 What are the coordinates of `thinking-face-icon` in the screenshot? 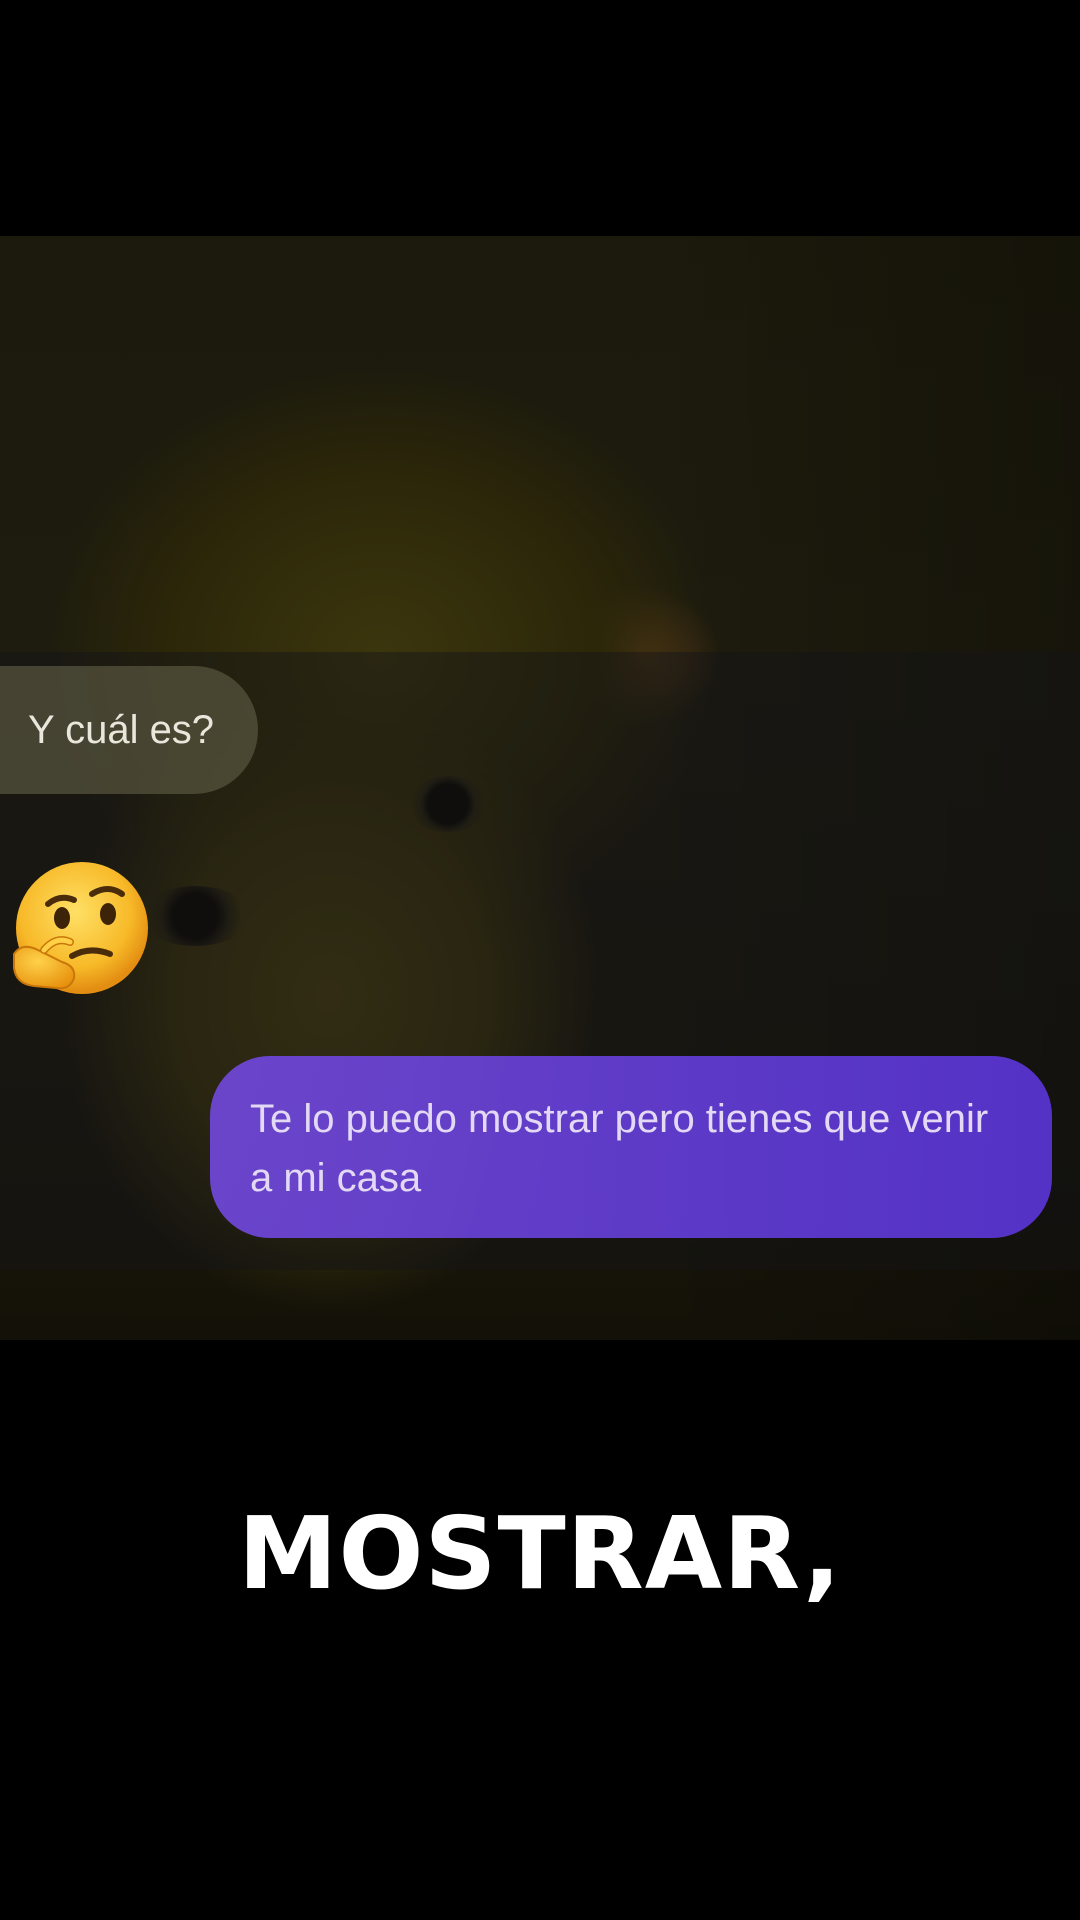 It's located at (77, 931).